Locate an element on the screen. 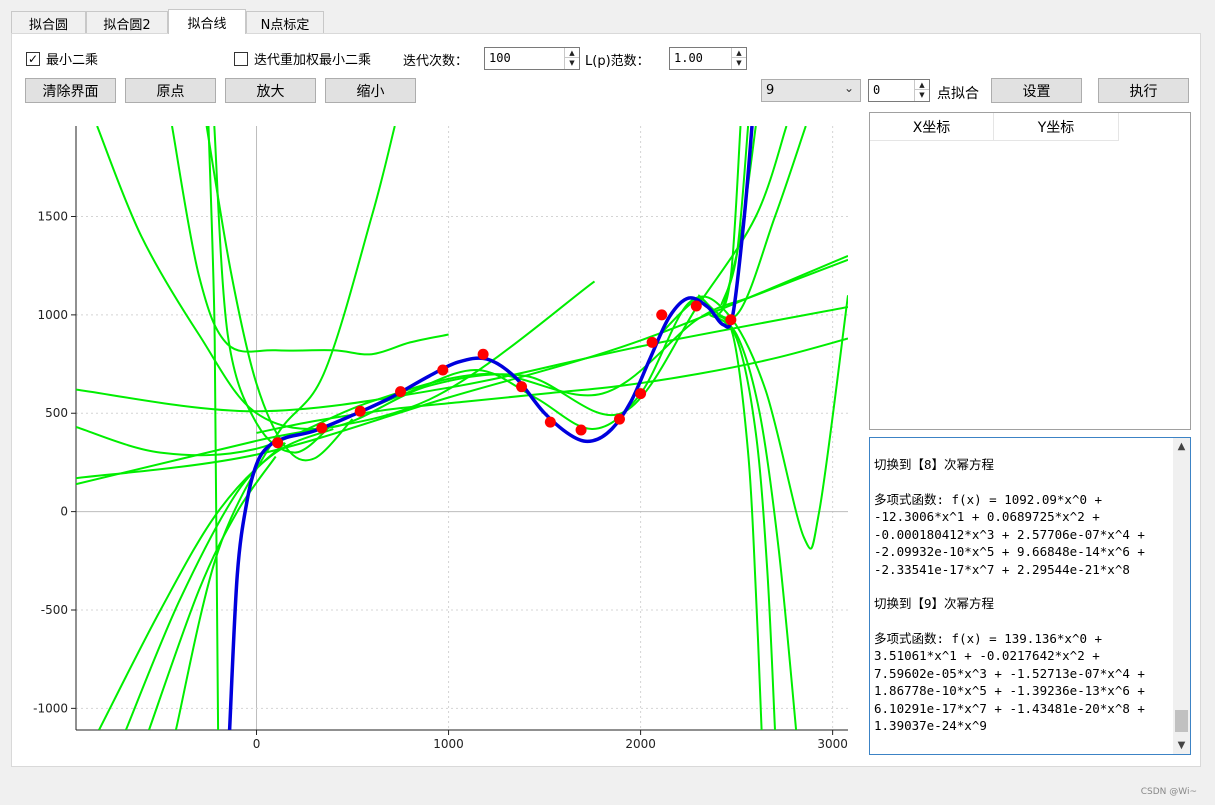 Image resolution: width=1215 pixels, height=805 pixels. scroll-down-icon: ▼ is located at coordinates (1181, 745).